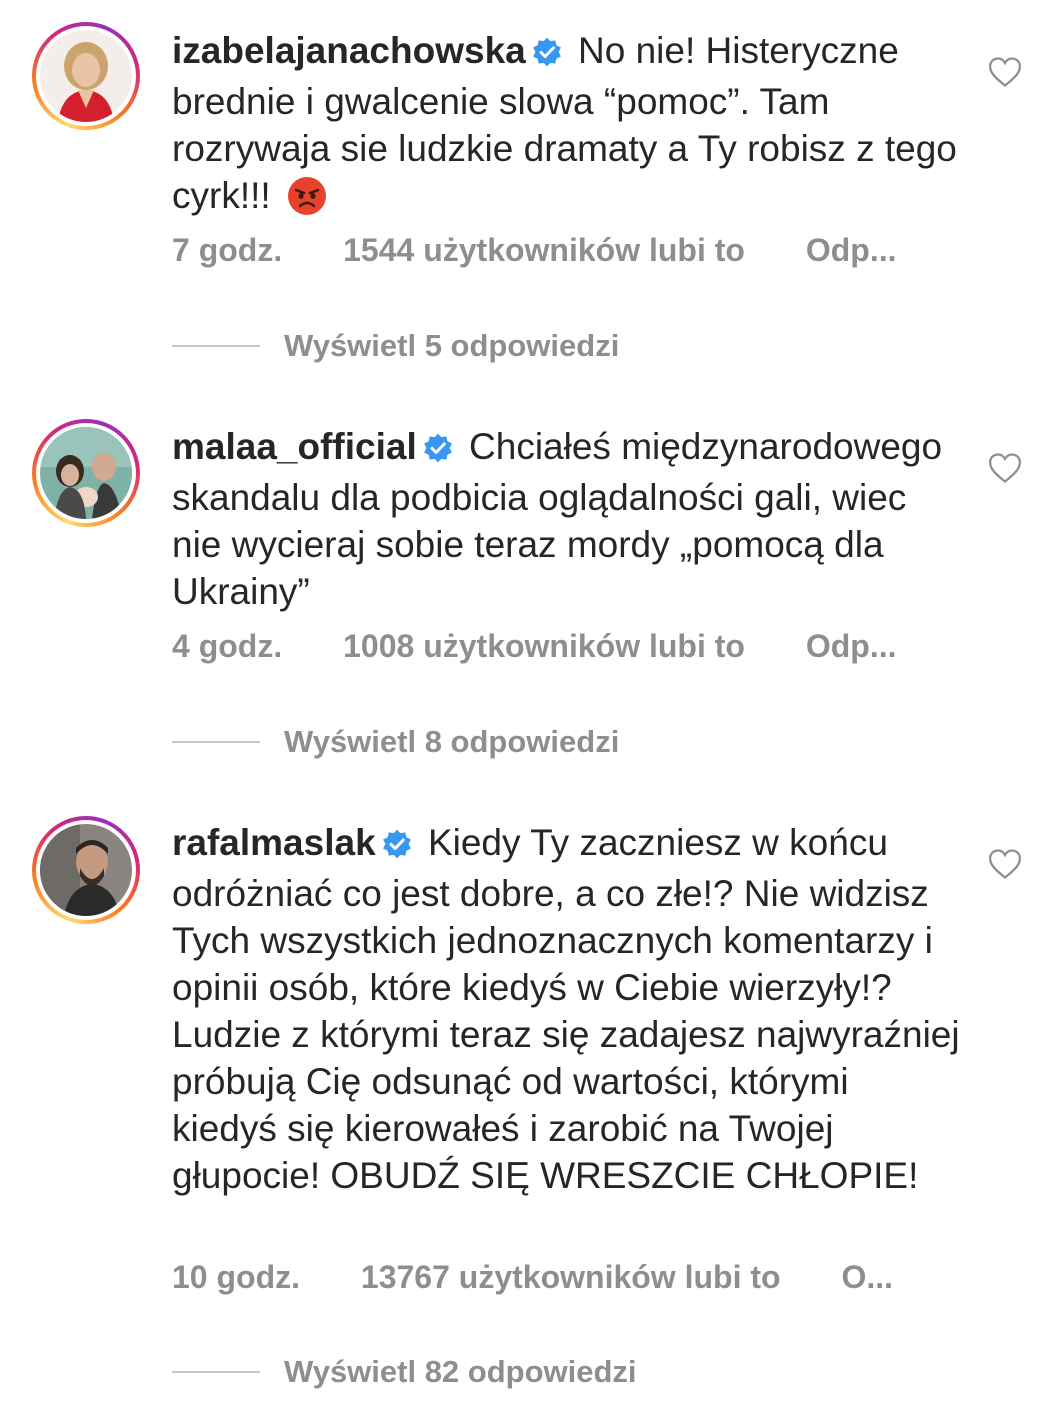 The width and height of the screenshot is (1044, 1407). What do you see at coordinates (274, 842) in the screenshot?
I see `username-link: rafalmaslak` at bounding box center [274, 842].